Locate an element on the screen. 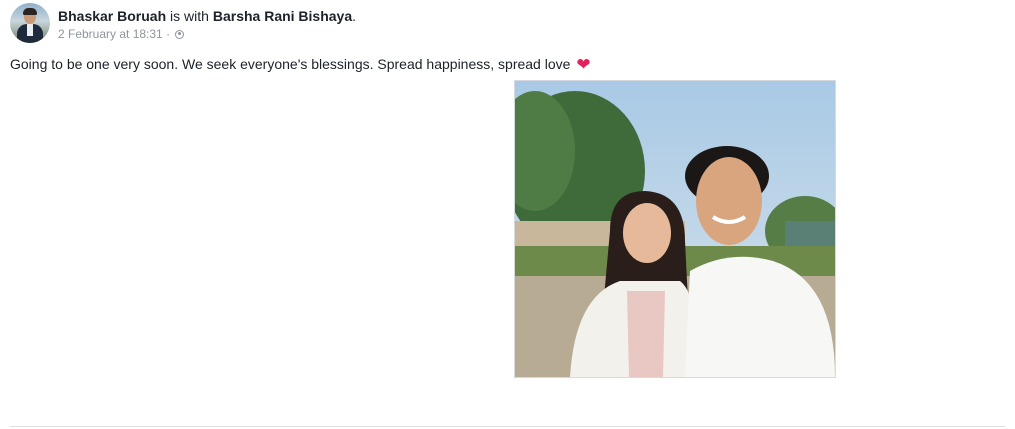  avatar-shirt is located at coordinates (30, 30).